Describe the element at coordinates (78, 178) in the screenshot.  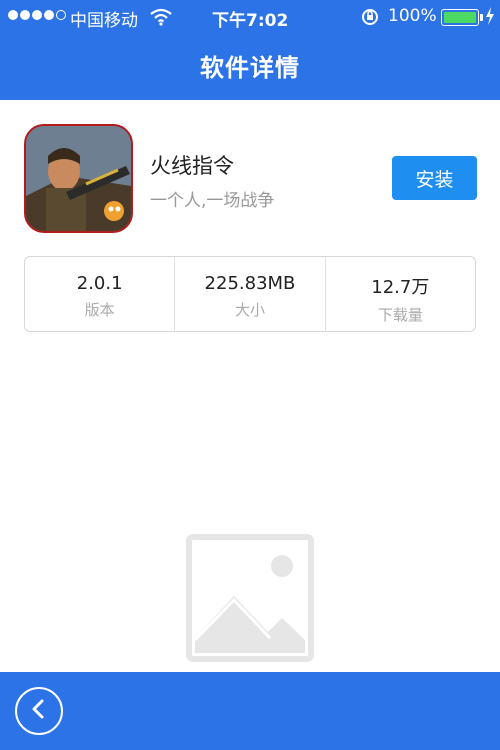
I see `game-icon` at that location.